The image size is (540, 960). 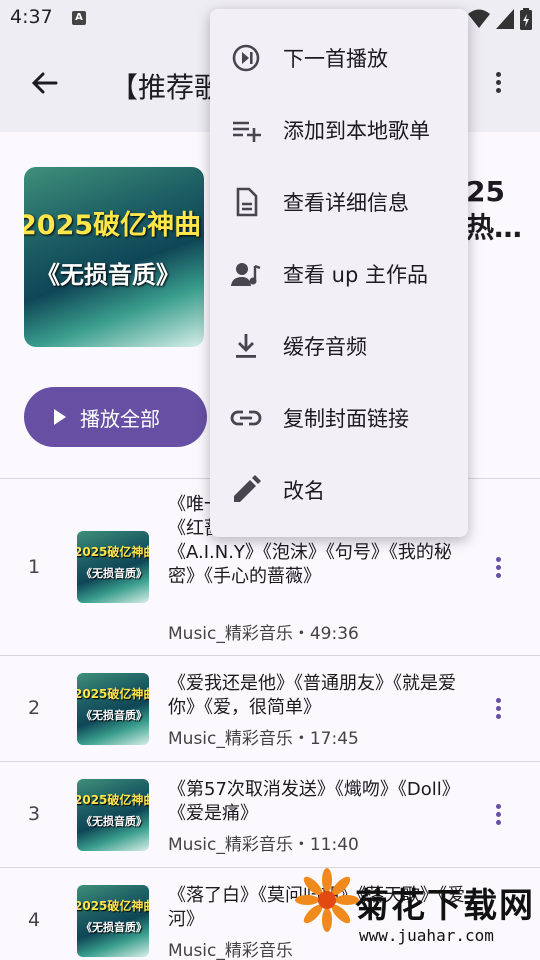 I want to click on menu-item-rename: 改名, so click(x=339, y=490).